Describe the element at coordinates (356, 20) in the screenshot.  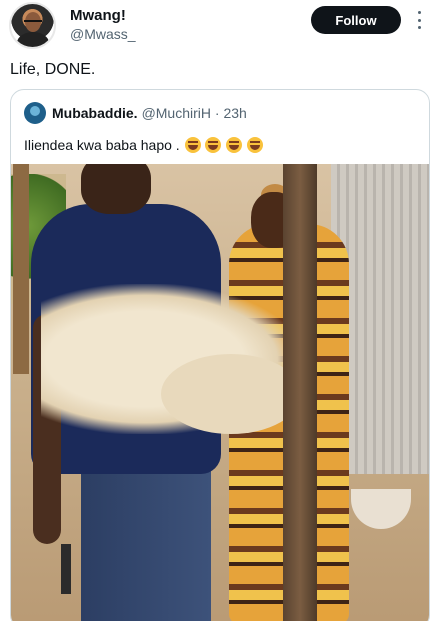
I see `follow-button: Follow` at that location.